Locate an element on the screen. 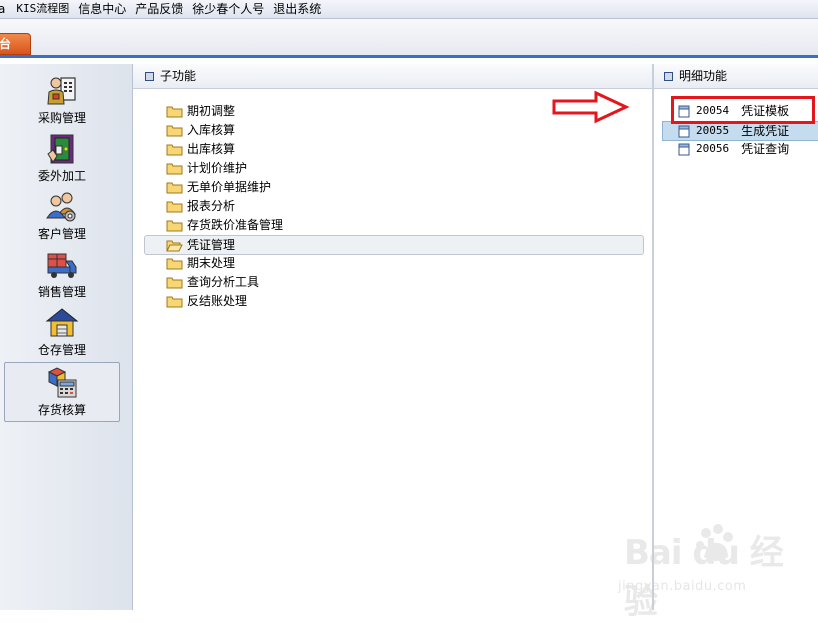  sidebar-item-inventory-costing: 存货核算 is located at coordinates (62, 392).